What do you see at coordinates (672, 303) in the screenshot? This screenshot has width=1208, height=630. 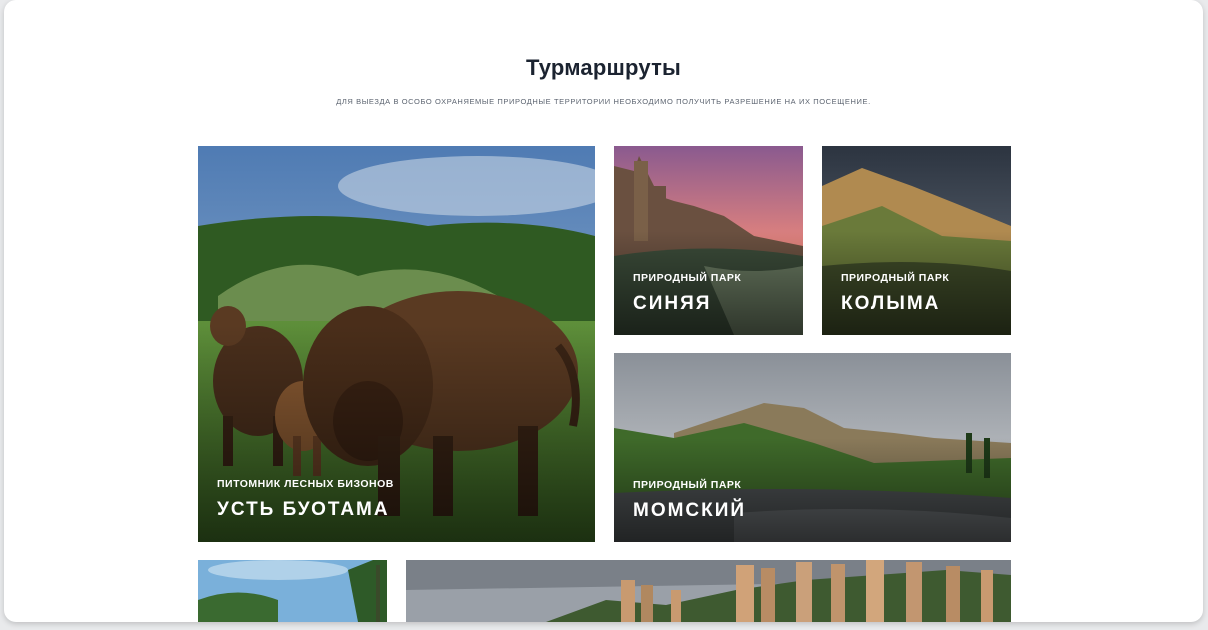 I see `card-name: Синяя` at bounding box center [672, 303].